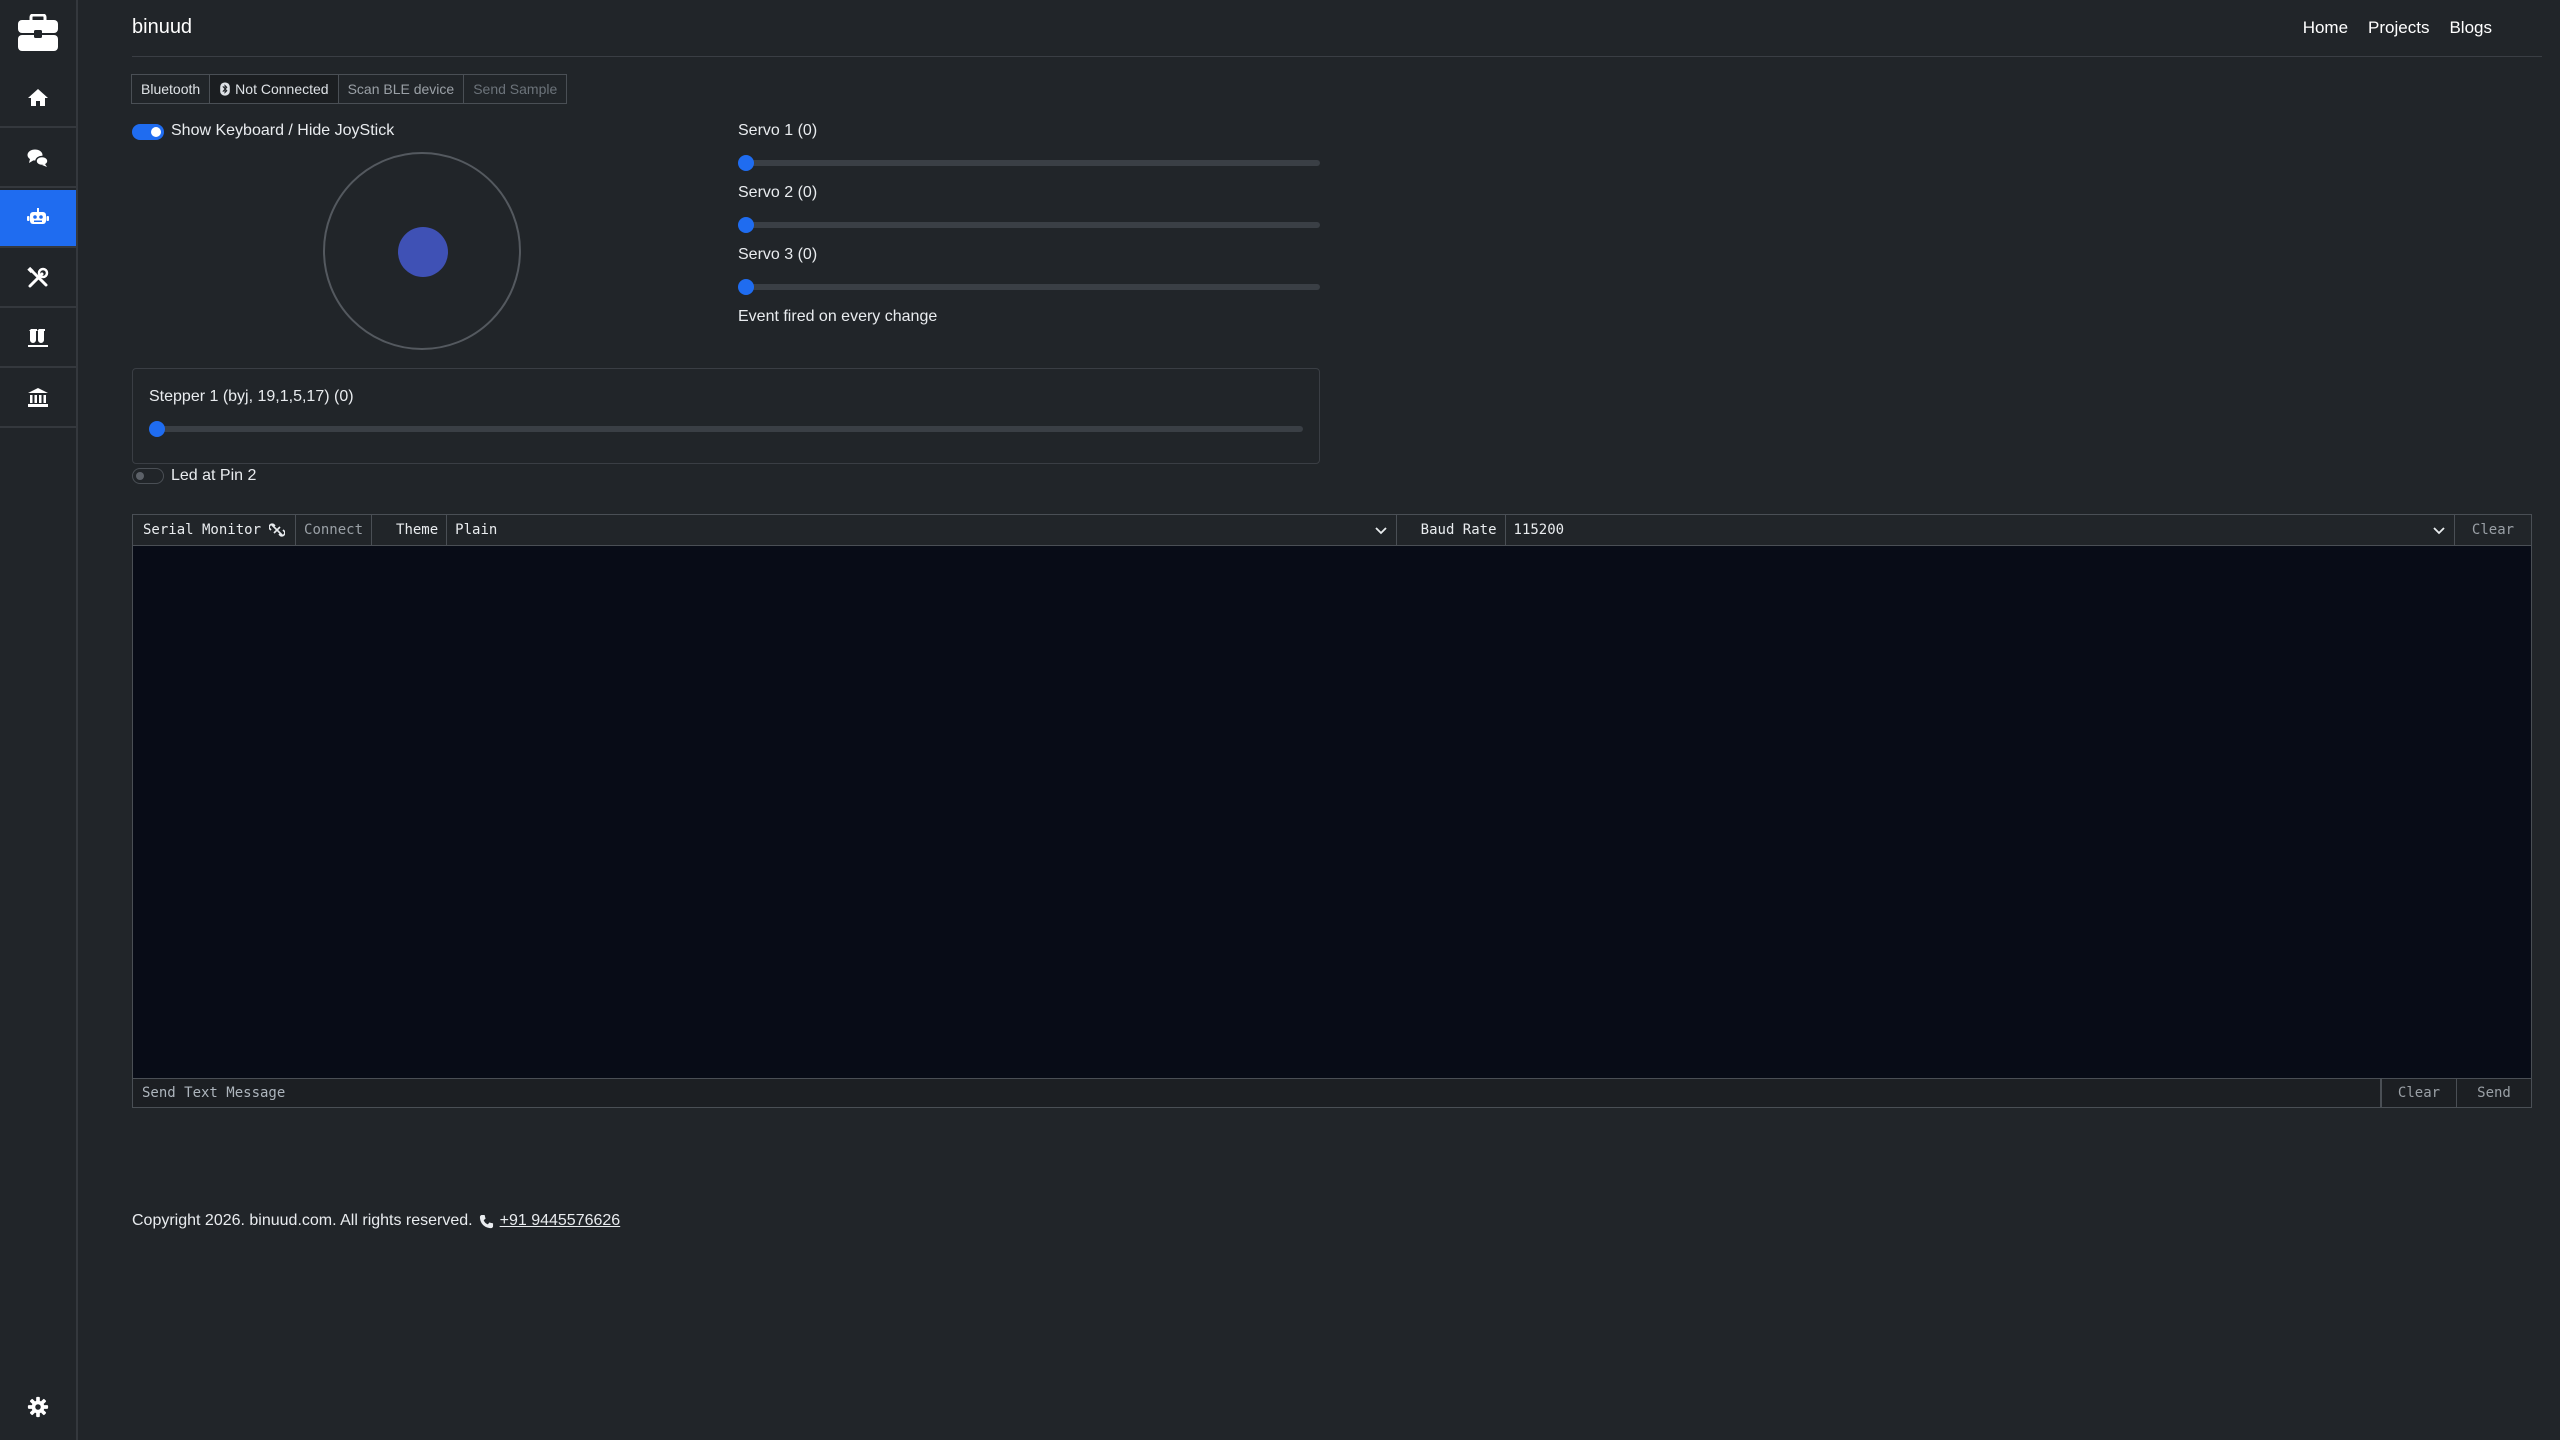  Describe the element at coordinates (401, 89) in the screenshot. I see `scan-ble-button: Scan BLE device` at that location.